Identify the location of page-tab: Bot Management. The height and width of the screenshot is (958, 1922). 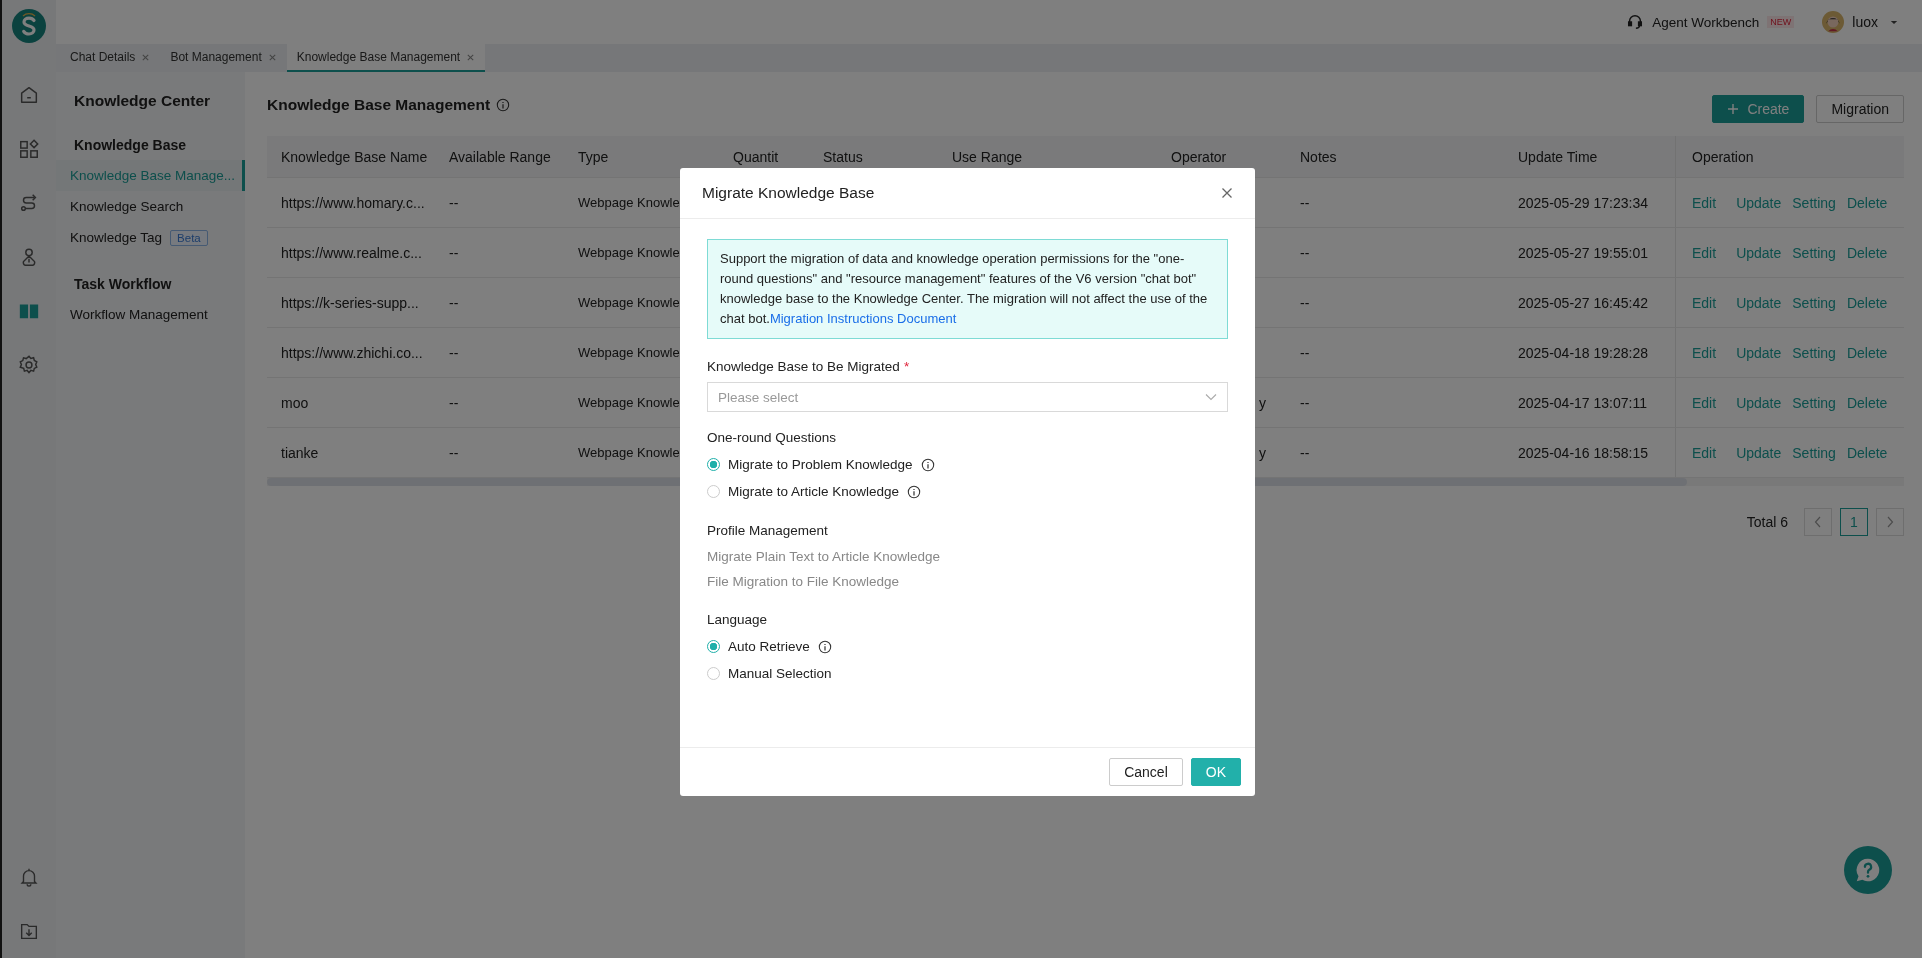
(223, 58).